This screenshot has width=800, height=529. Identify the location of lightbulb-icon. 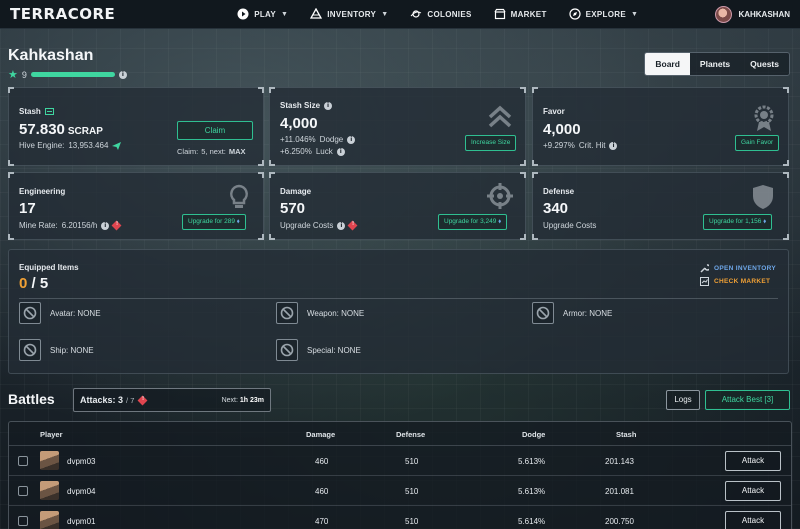
(239, 196).